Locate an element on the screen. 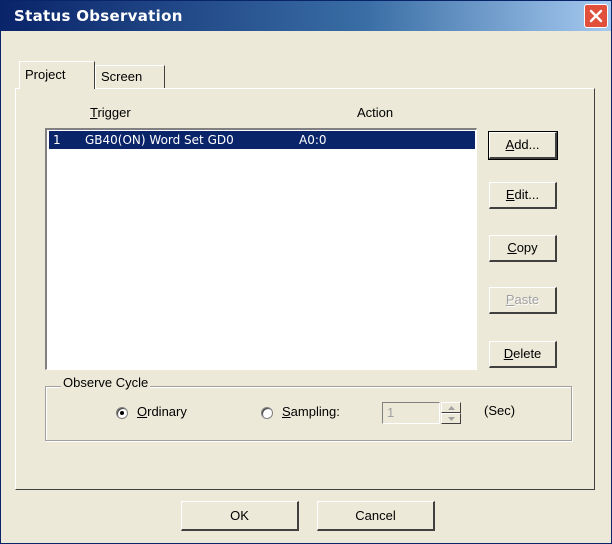 This screenshot has height=544, width=612. close-icon is located at coordinates (596, 16).